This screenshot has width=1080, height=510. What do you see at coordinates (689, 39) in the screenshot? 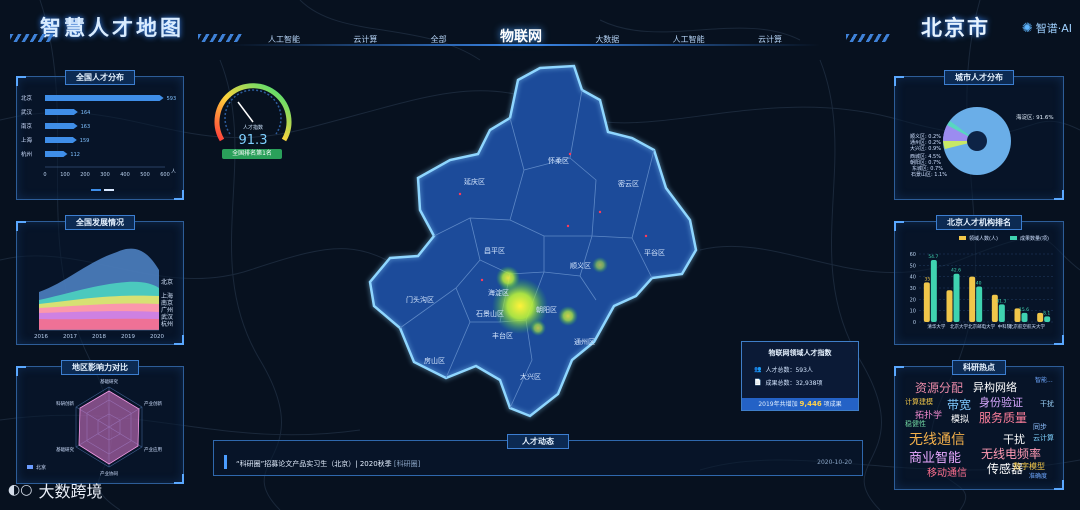
I see `nav-item-ai-2: 人工智能` at bounding box center [689, 39].